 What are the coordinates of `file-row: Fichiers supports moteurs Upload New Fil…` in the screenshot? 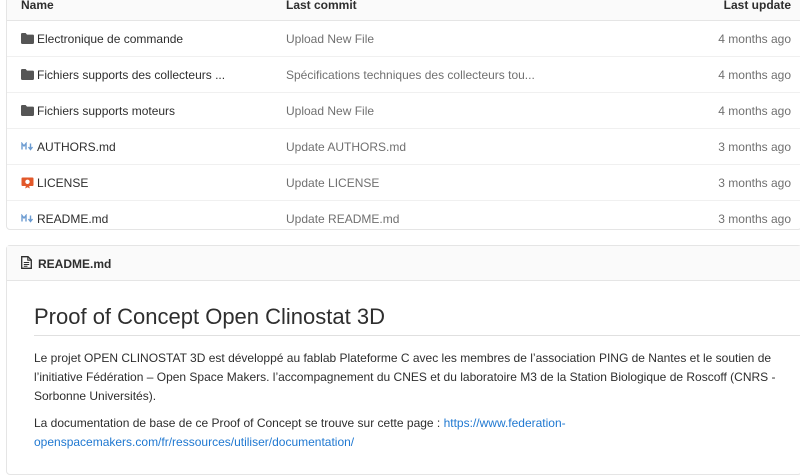 It's located at (403, 111).